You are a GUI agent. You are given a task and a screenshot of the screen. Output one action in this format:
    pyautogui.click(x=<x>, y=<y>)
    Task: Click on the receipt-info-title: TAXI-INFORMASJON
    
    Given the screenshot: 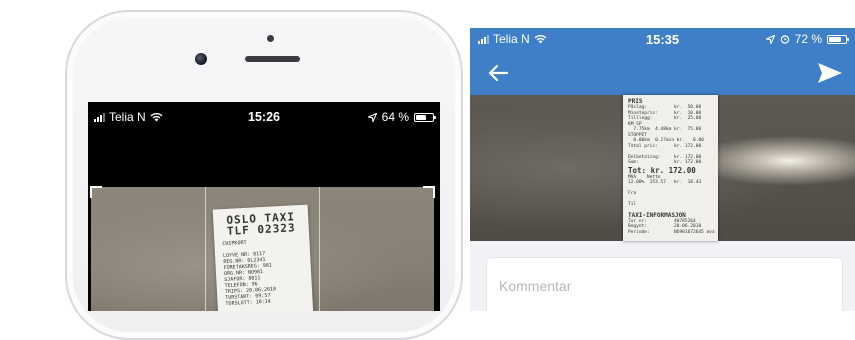 What is the action you would take?
    pyautogui.click(x=657, y=215)
    